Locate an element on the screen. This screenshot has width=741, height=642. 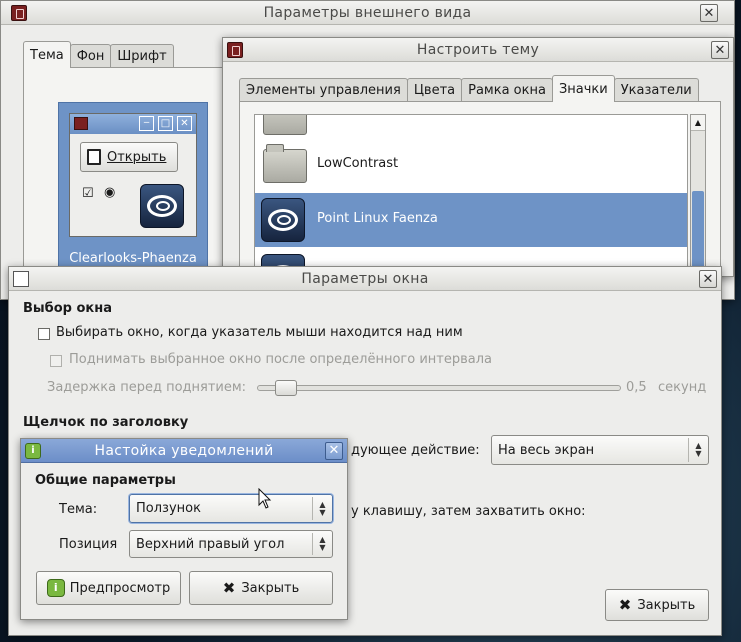
tab-colors: Цвета is located at coordinates (434, 90).